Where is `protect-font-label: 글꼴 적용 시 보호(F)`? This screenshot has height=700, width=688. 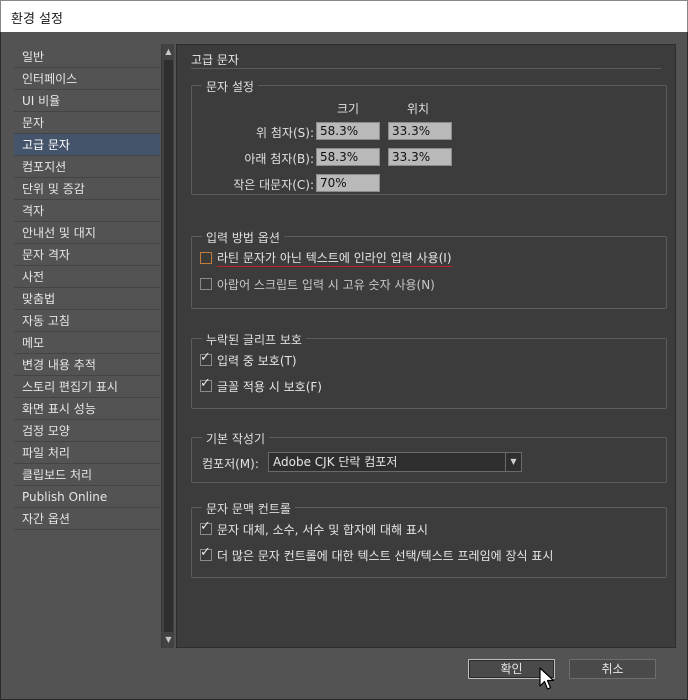
protect-font-label: 글꼴 적용 시 보호(F) is located at coordinates (269, 386).